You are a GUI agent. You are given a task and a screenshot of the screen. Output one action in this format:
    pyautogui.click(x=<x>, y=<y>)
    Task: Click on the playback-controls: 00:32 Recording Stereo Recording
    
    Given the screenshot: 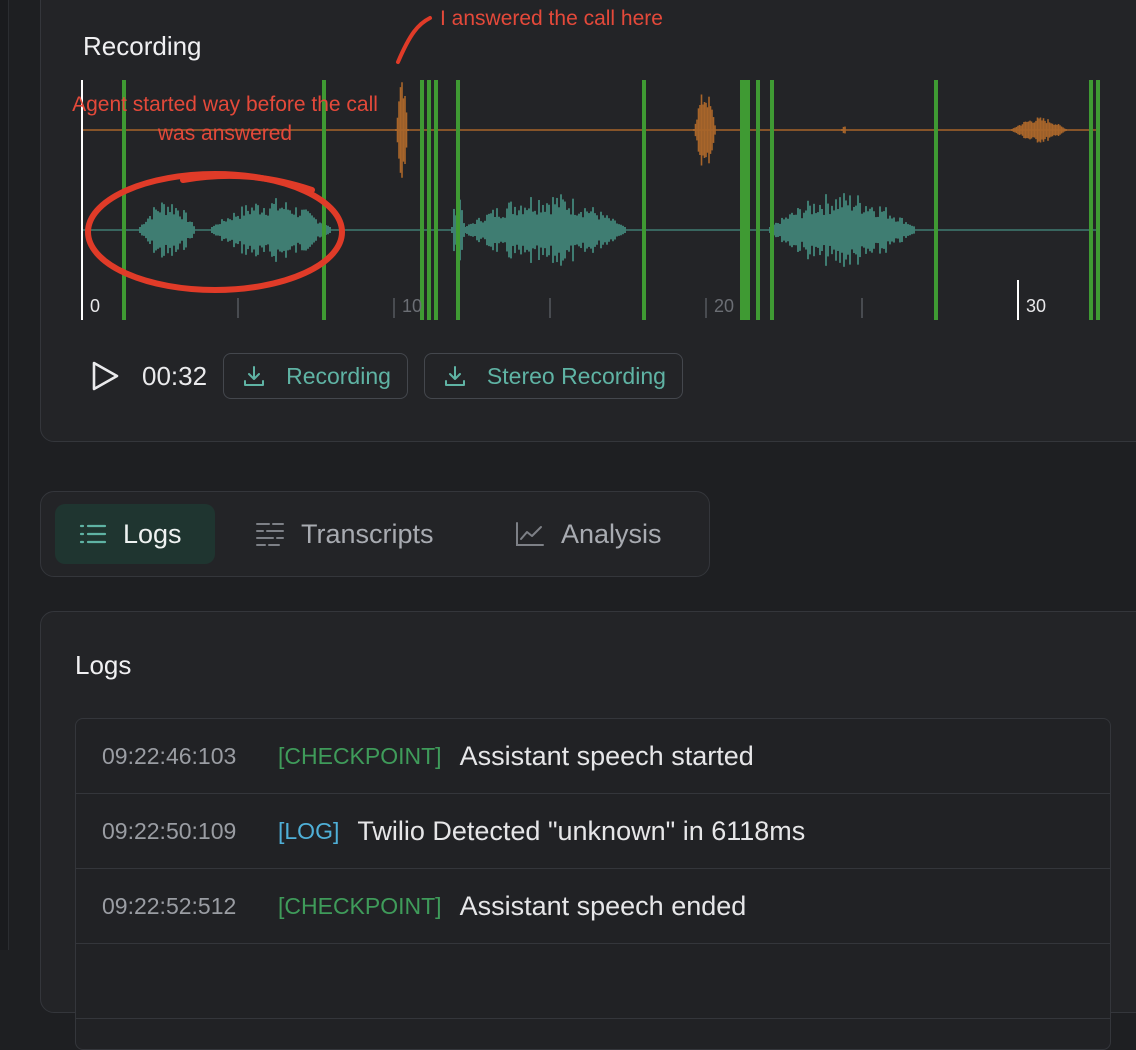 What is the action you would take?
    pyautogui.click(x=393, y=376)
    